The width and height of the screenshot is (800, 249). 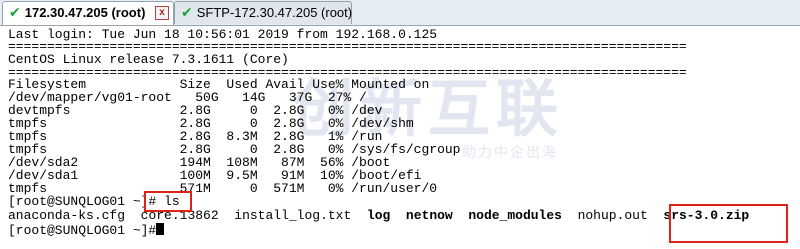 I want to click on ls-command: # ls, so click(x=164, y=201).